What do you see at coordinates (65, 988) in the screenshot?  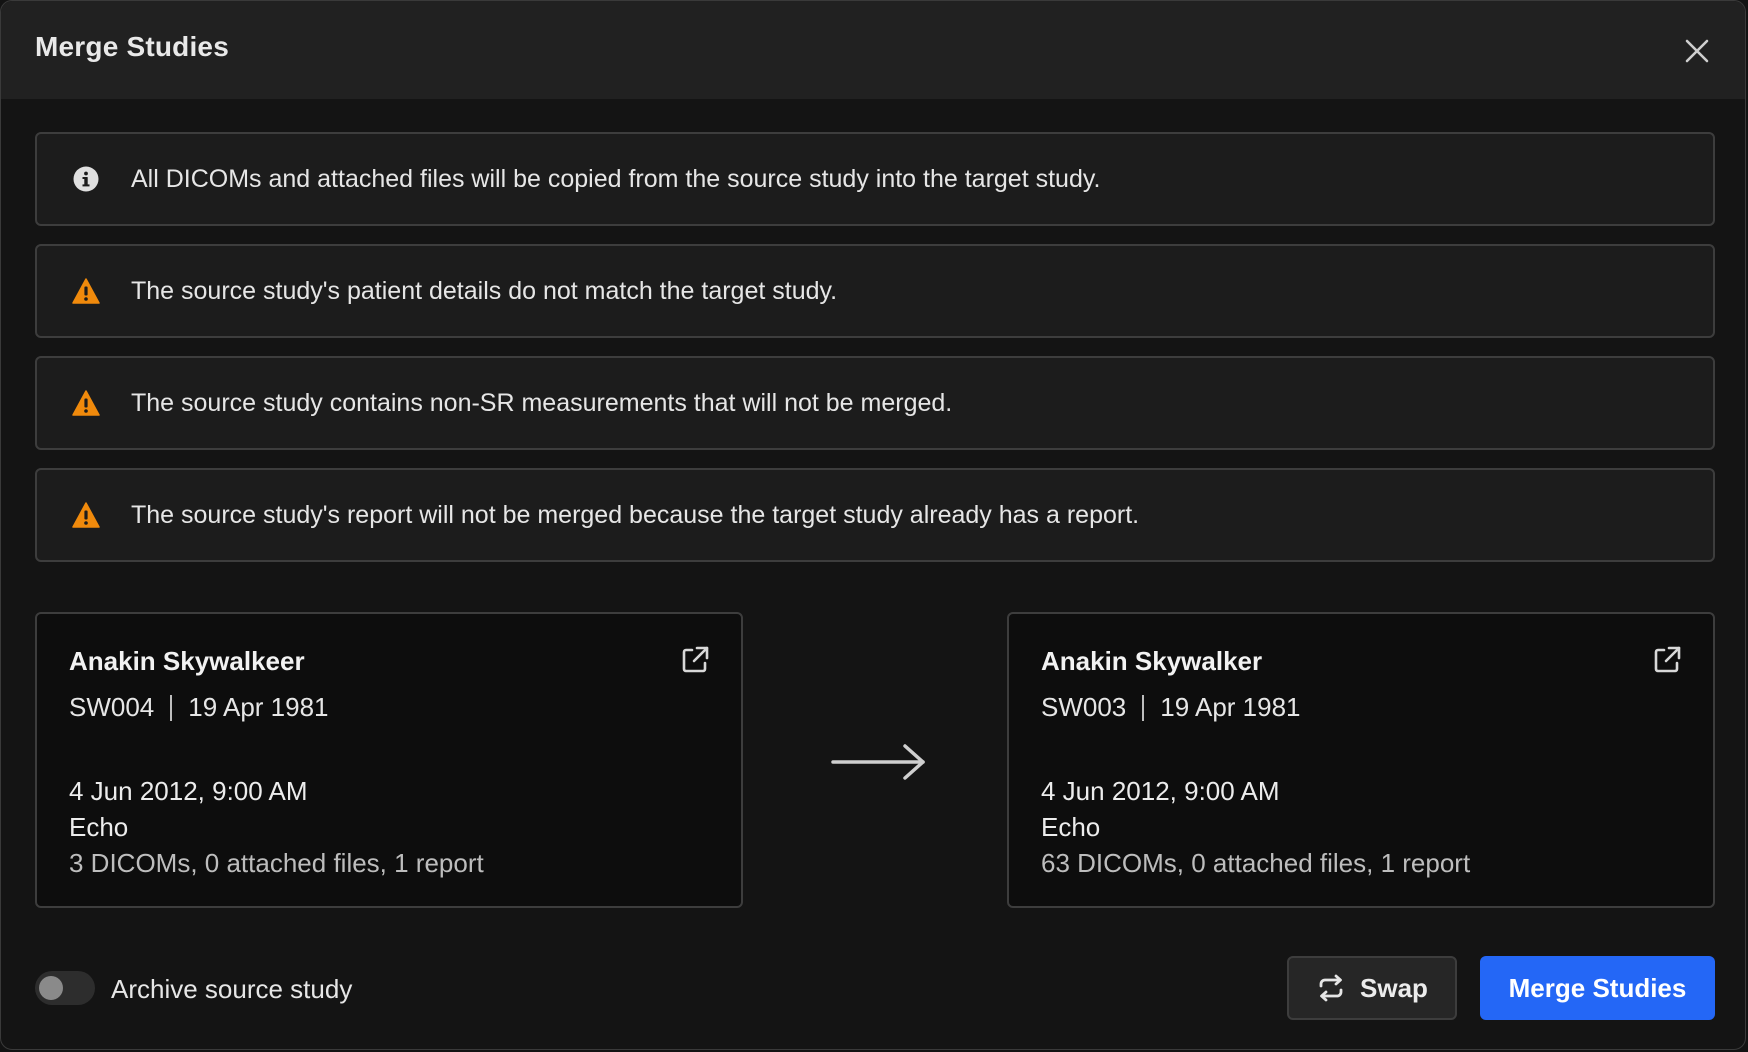 I see `archive-source-toggle` at bounding box center [65, 988].